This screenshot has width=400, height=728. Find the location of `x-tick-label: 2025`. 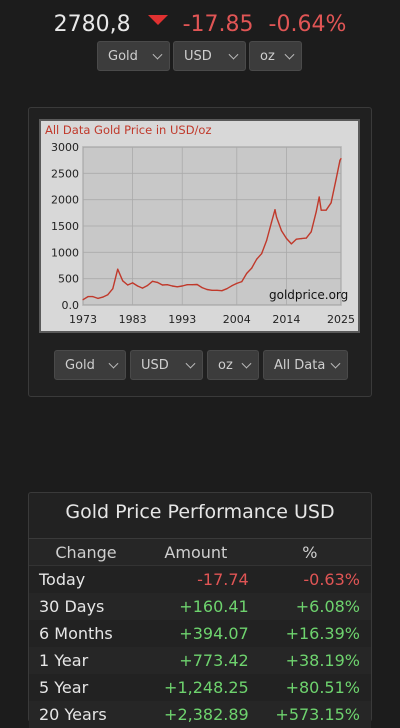

x-tick-label: 2025 is located at coordinates (341, 319).